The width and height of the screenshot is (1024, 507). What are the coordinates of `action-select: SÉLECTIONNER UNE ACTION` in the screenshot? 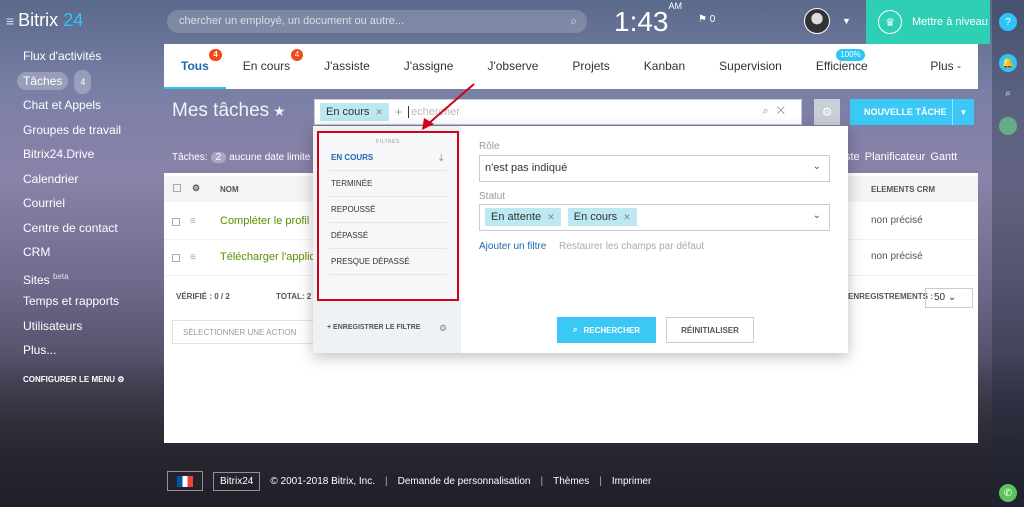 It's located at (246, 332).